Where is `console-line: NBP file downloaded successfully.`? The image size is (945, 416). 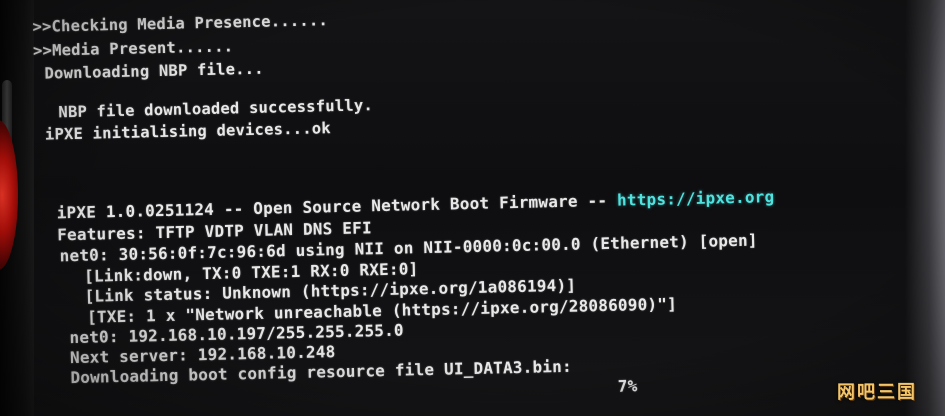
console-line: NBP file downloaded successfully. is located at coordinates (216, 109).